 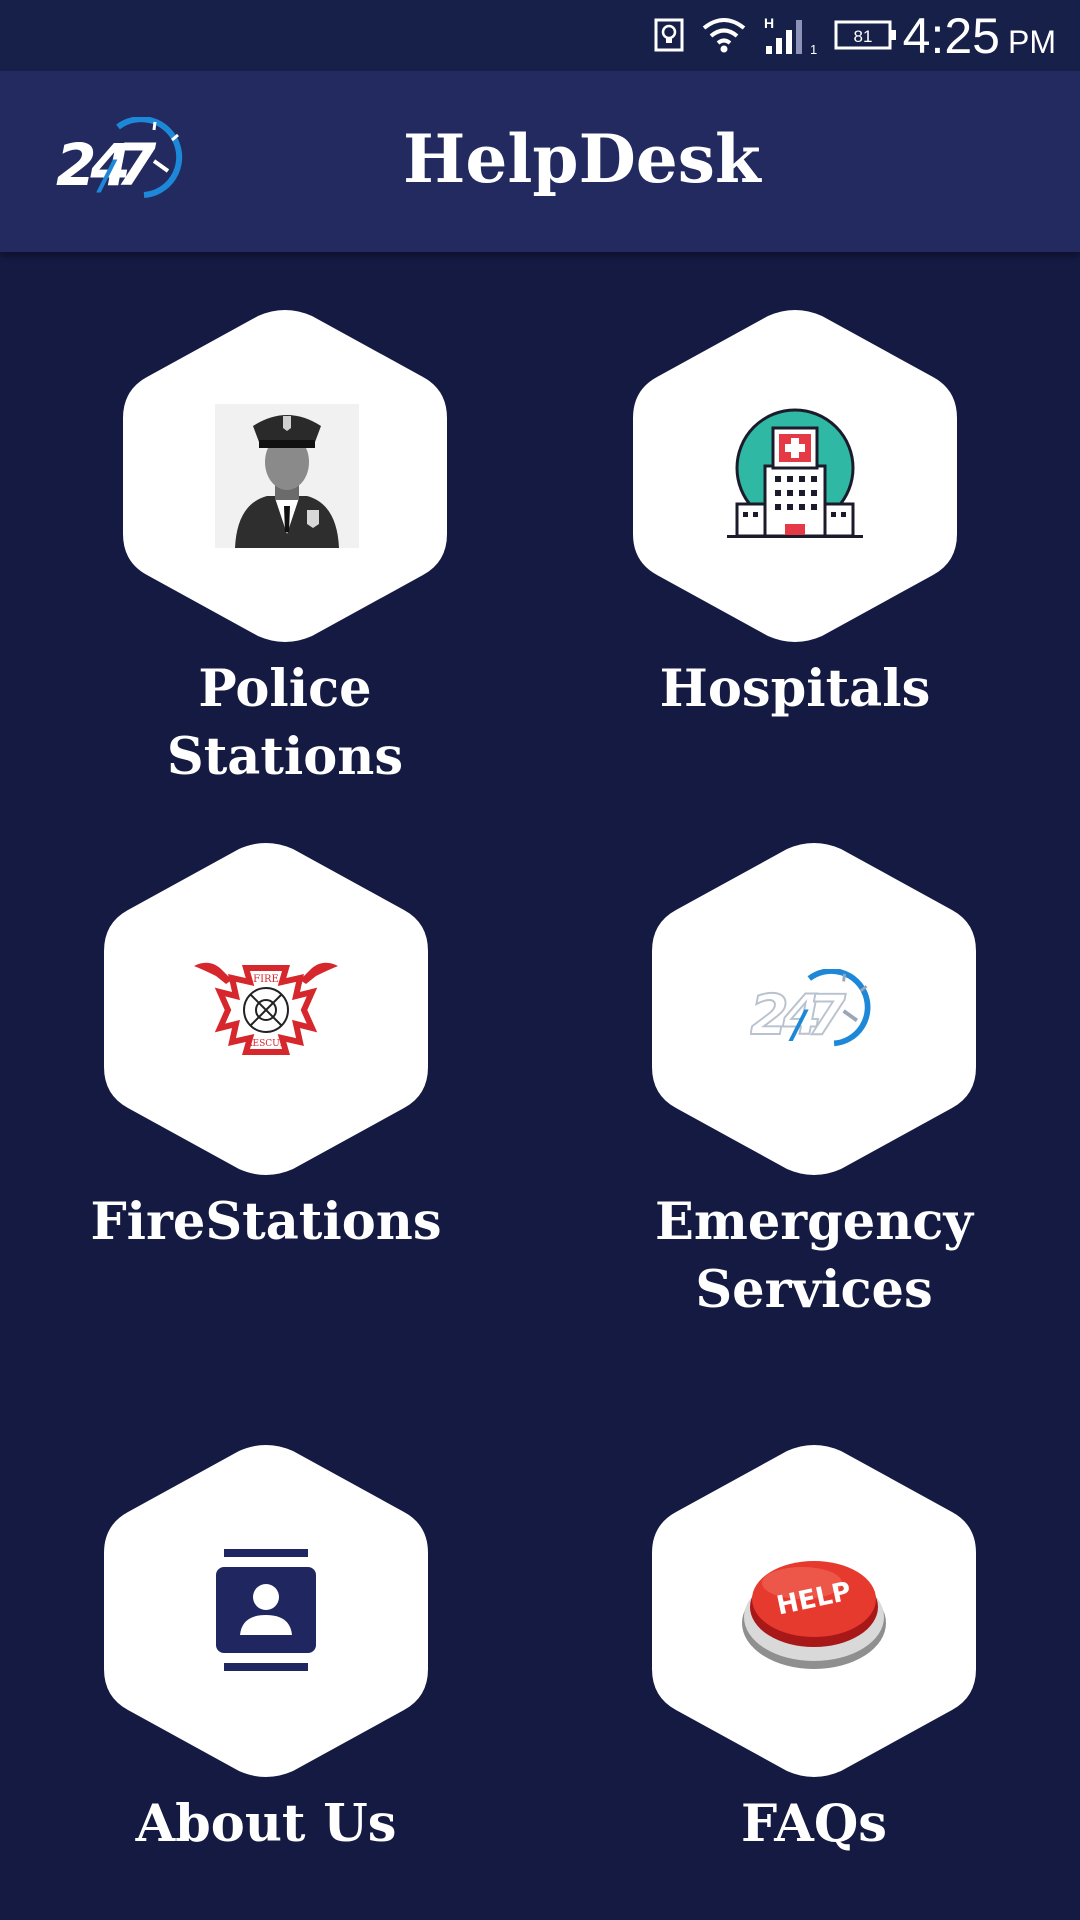 What do you see at coordinates (1032, 42) in the screenshot?
I see `clock-ampm: PM` at bounding box center [1032, 42].